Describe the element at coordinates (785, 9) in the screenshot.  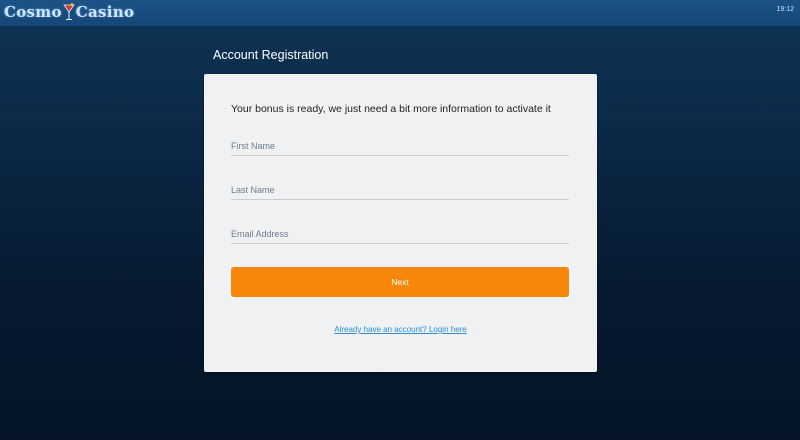
I see `clock: 19:12` at that location.